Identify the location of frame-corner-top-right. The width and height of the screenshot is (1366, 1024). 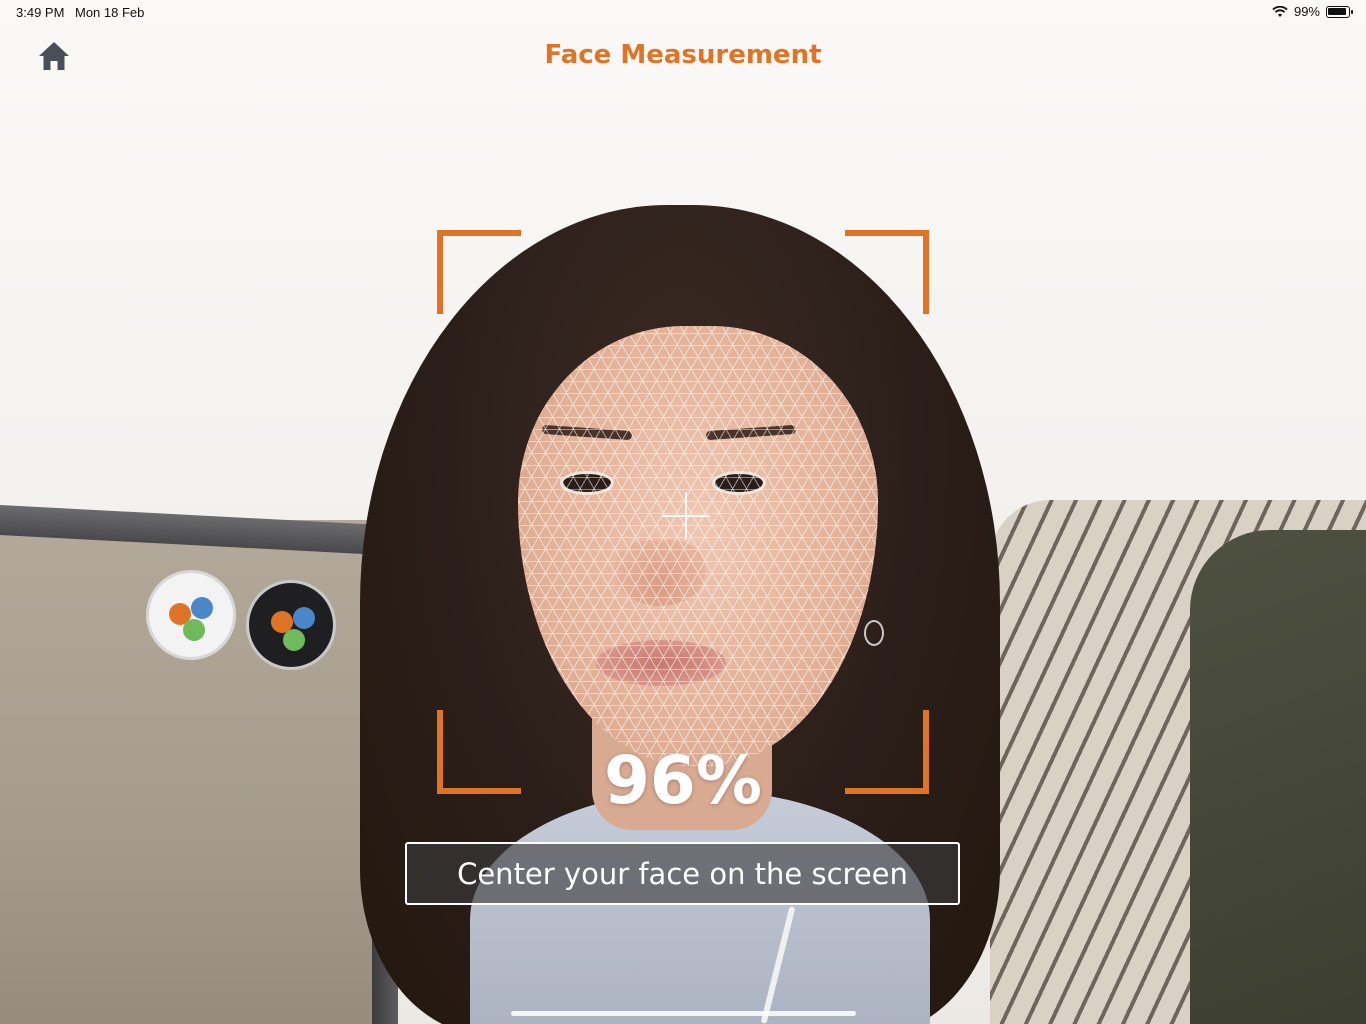
(887, 272).